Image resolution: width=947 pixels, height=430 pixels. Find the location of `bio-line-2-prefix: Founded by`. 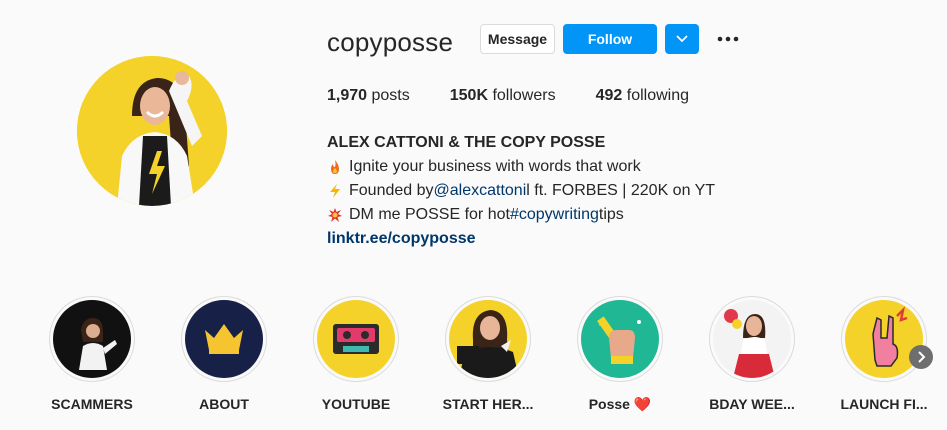

bio-line-2-prefix: Founded by is located at coordinates (391, 190).